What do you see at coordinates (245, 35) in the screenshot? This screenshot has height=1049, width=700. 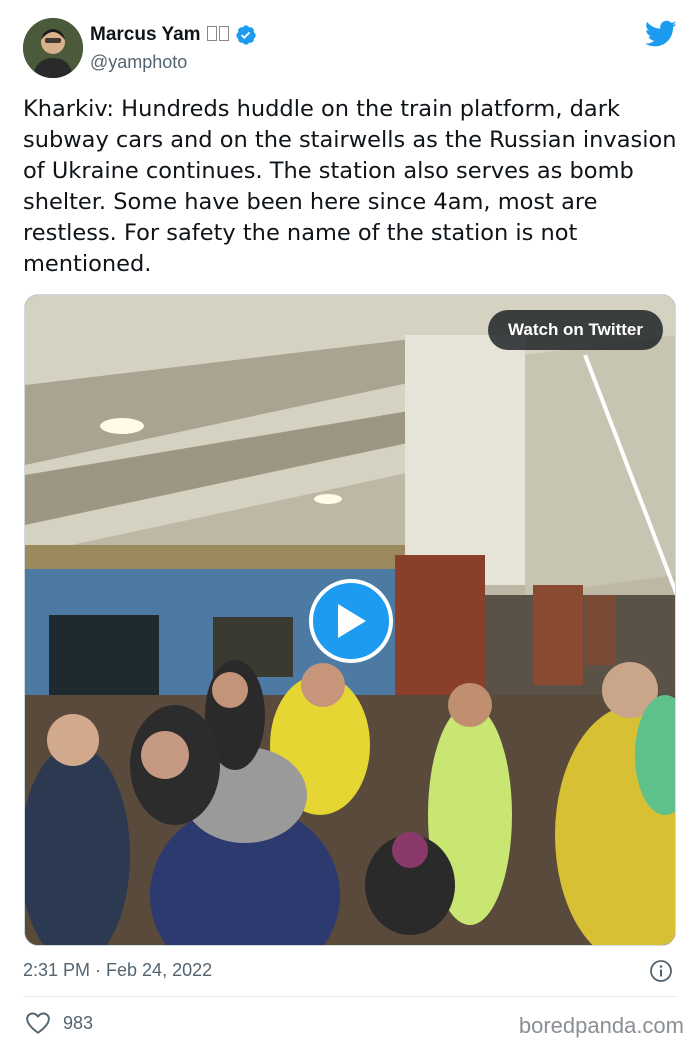 I see `verified-badge-icon` at bounding box center [245, 35].